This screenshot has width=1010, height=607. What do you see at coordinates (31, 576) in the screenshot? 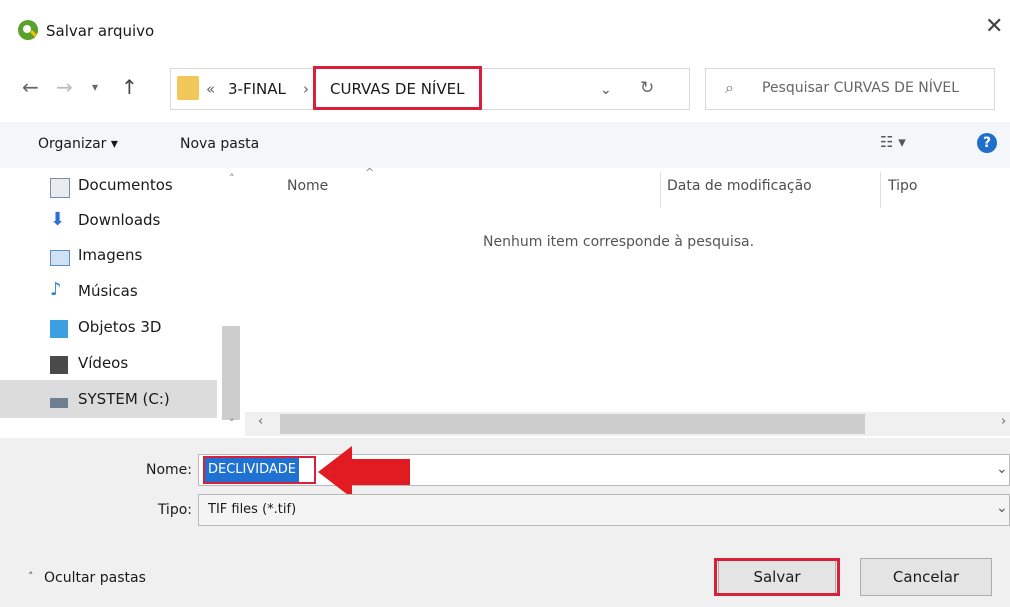
I see `chevron-up-icon: ˄` at bounding box center [31, 576].